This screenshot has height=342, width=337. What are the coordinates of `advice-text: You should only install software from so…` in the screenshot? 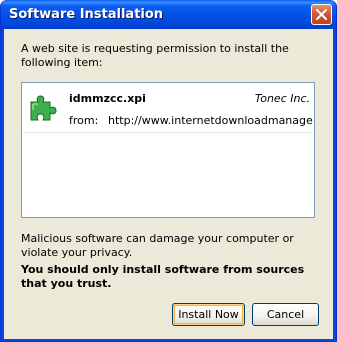 It's located at (163, 276).